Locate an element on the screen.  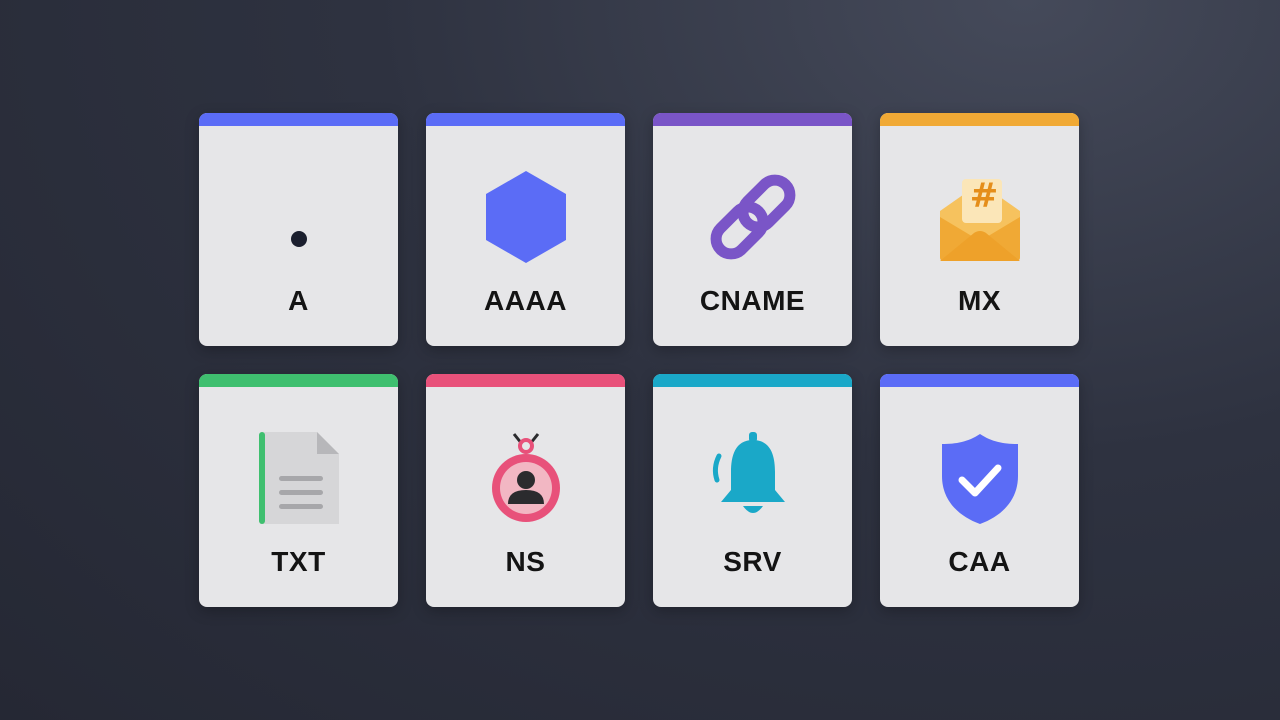
record-card-a: A is located at coordinates (298, 229).